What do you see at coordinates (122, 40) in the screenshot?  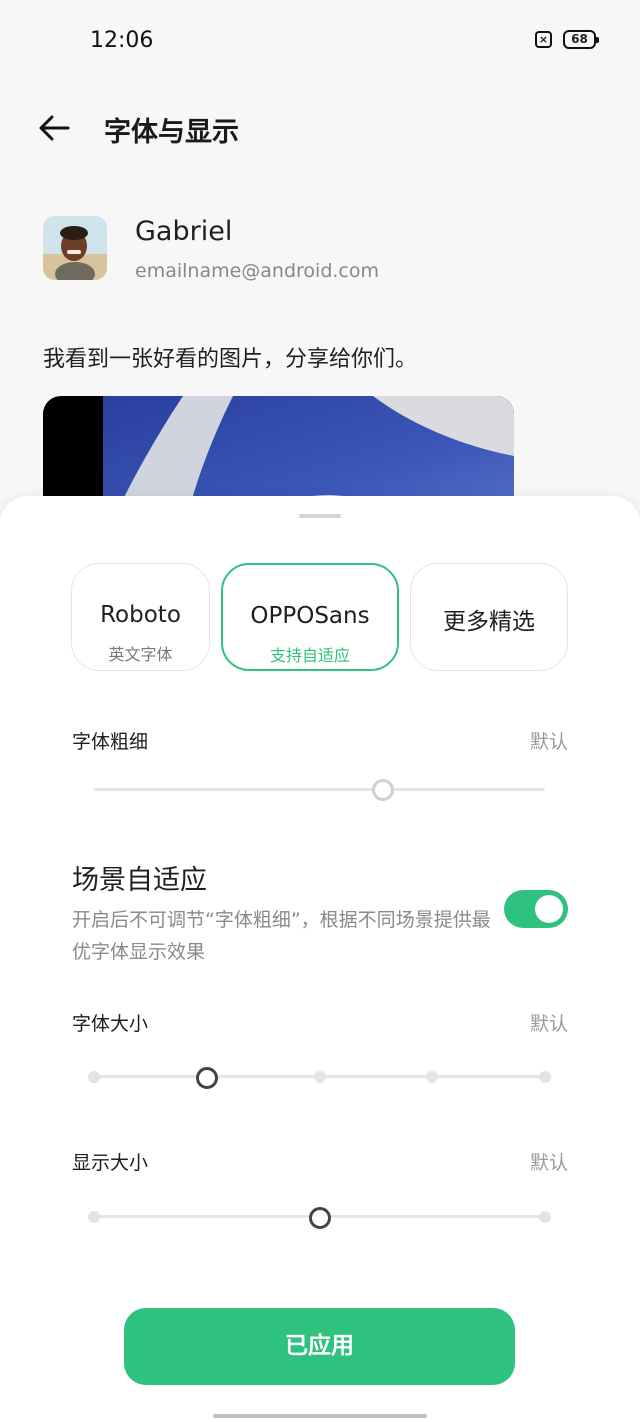 I see `status-time: 12:06` at bounding box center [122, 40].